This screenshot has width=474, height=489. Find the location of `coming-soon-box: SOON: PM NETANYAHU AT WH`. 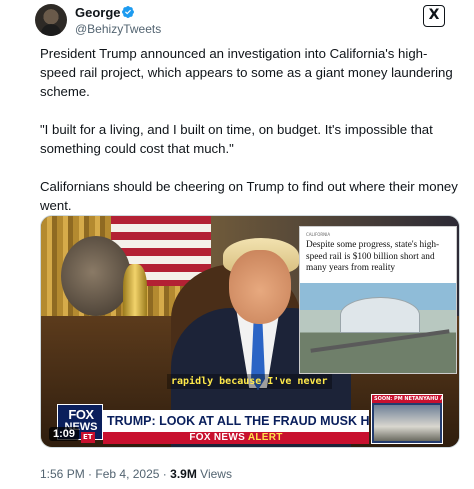

coming-soon-box: SOON: PM NETANYAHU AT WH is located at coordinates (407, 419).